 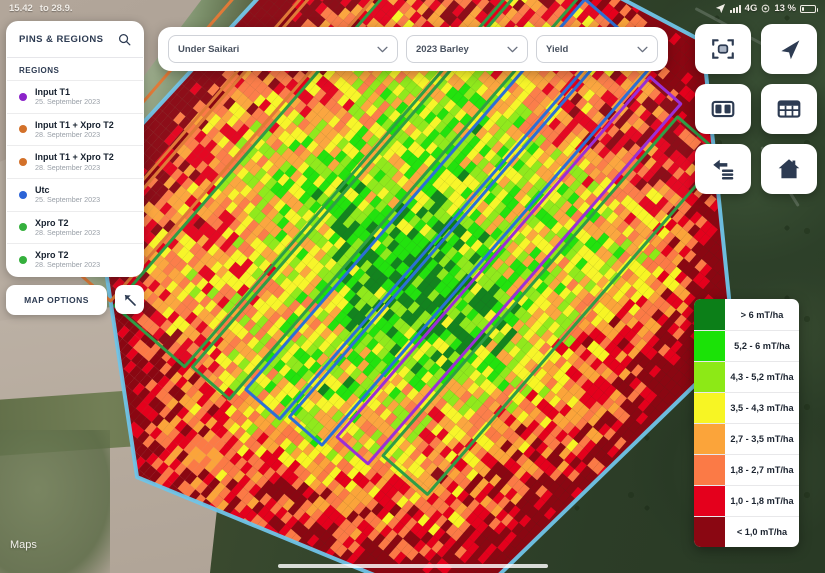 I want to click on two-column-panel-icon, so click(x=723, y=109).